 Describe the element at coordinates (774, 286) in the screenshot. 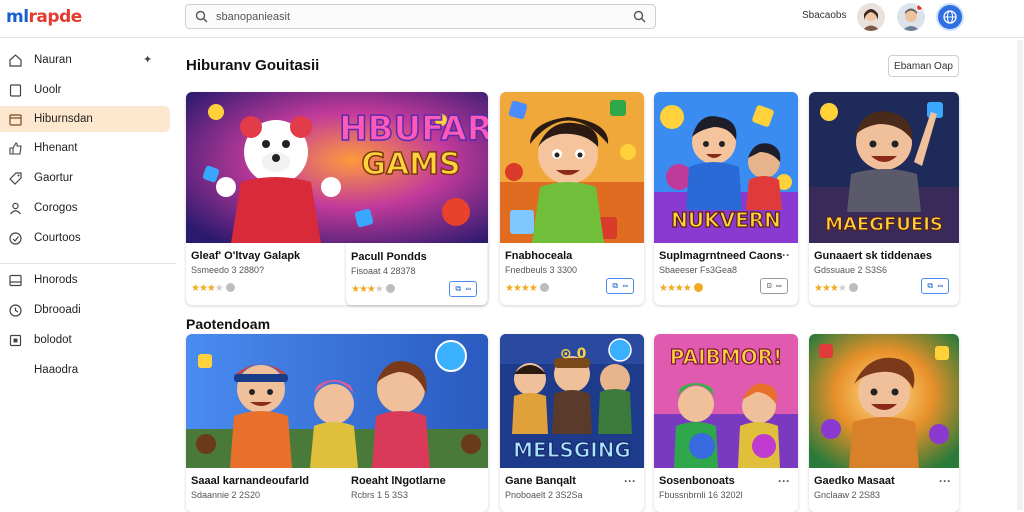

I see `open-button: ⊡ ▭` at that location.